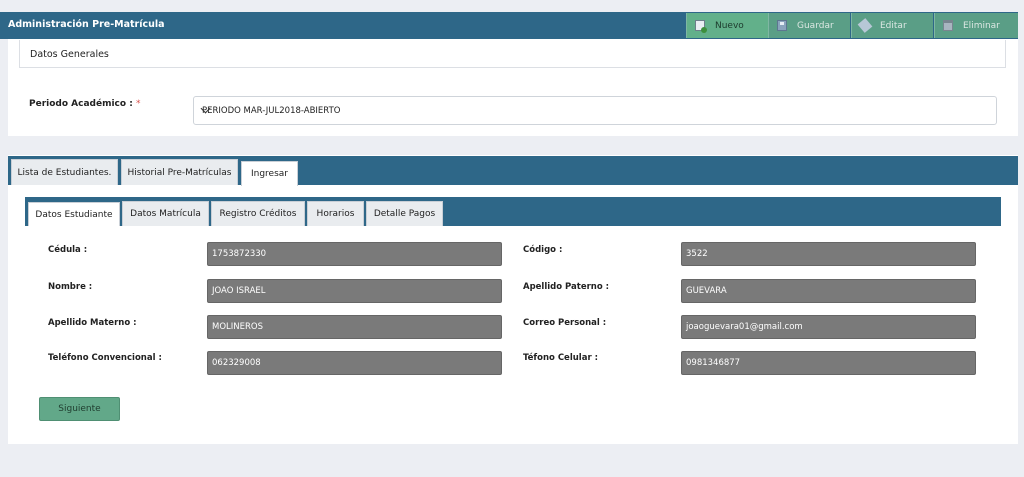 Image resolution: width=1024 pixels, height=477 pixels. I want to click on telefono-celular-label: Téfono Celular :, so click(560, 358).